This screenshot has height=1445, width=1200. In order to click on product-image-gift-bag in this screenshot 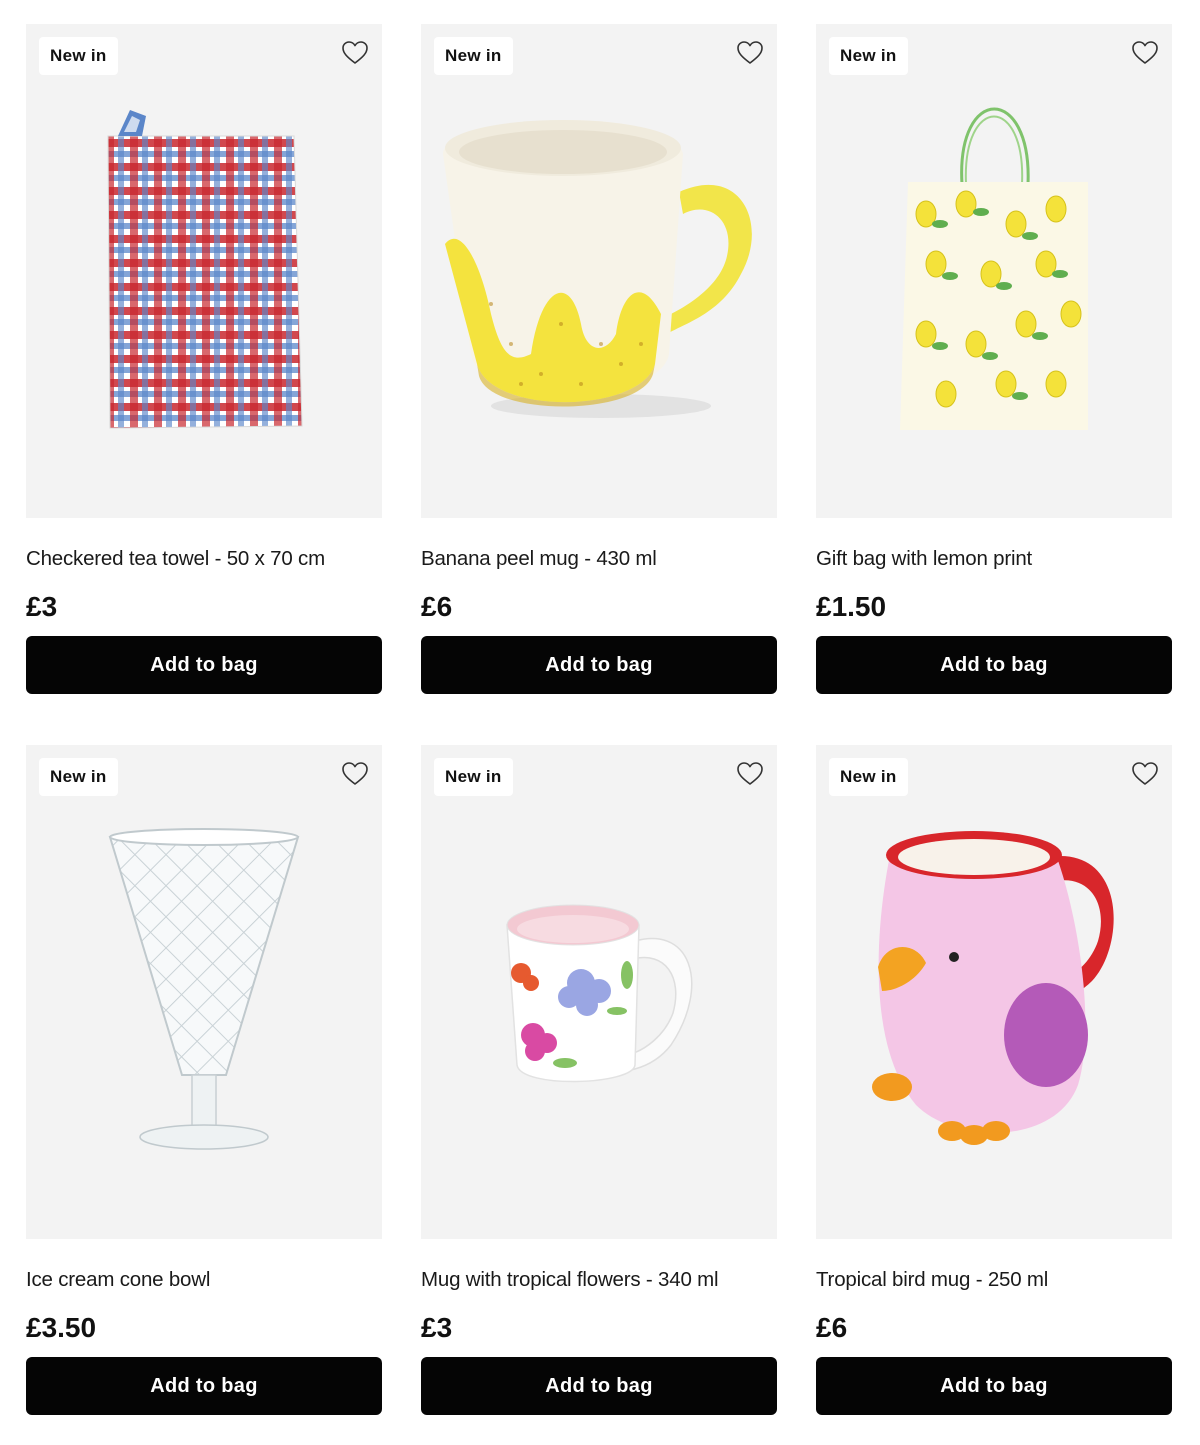, I will do `click(994, 271)`.